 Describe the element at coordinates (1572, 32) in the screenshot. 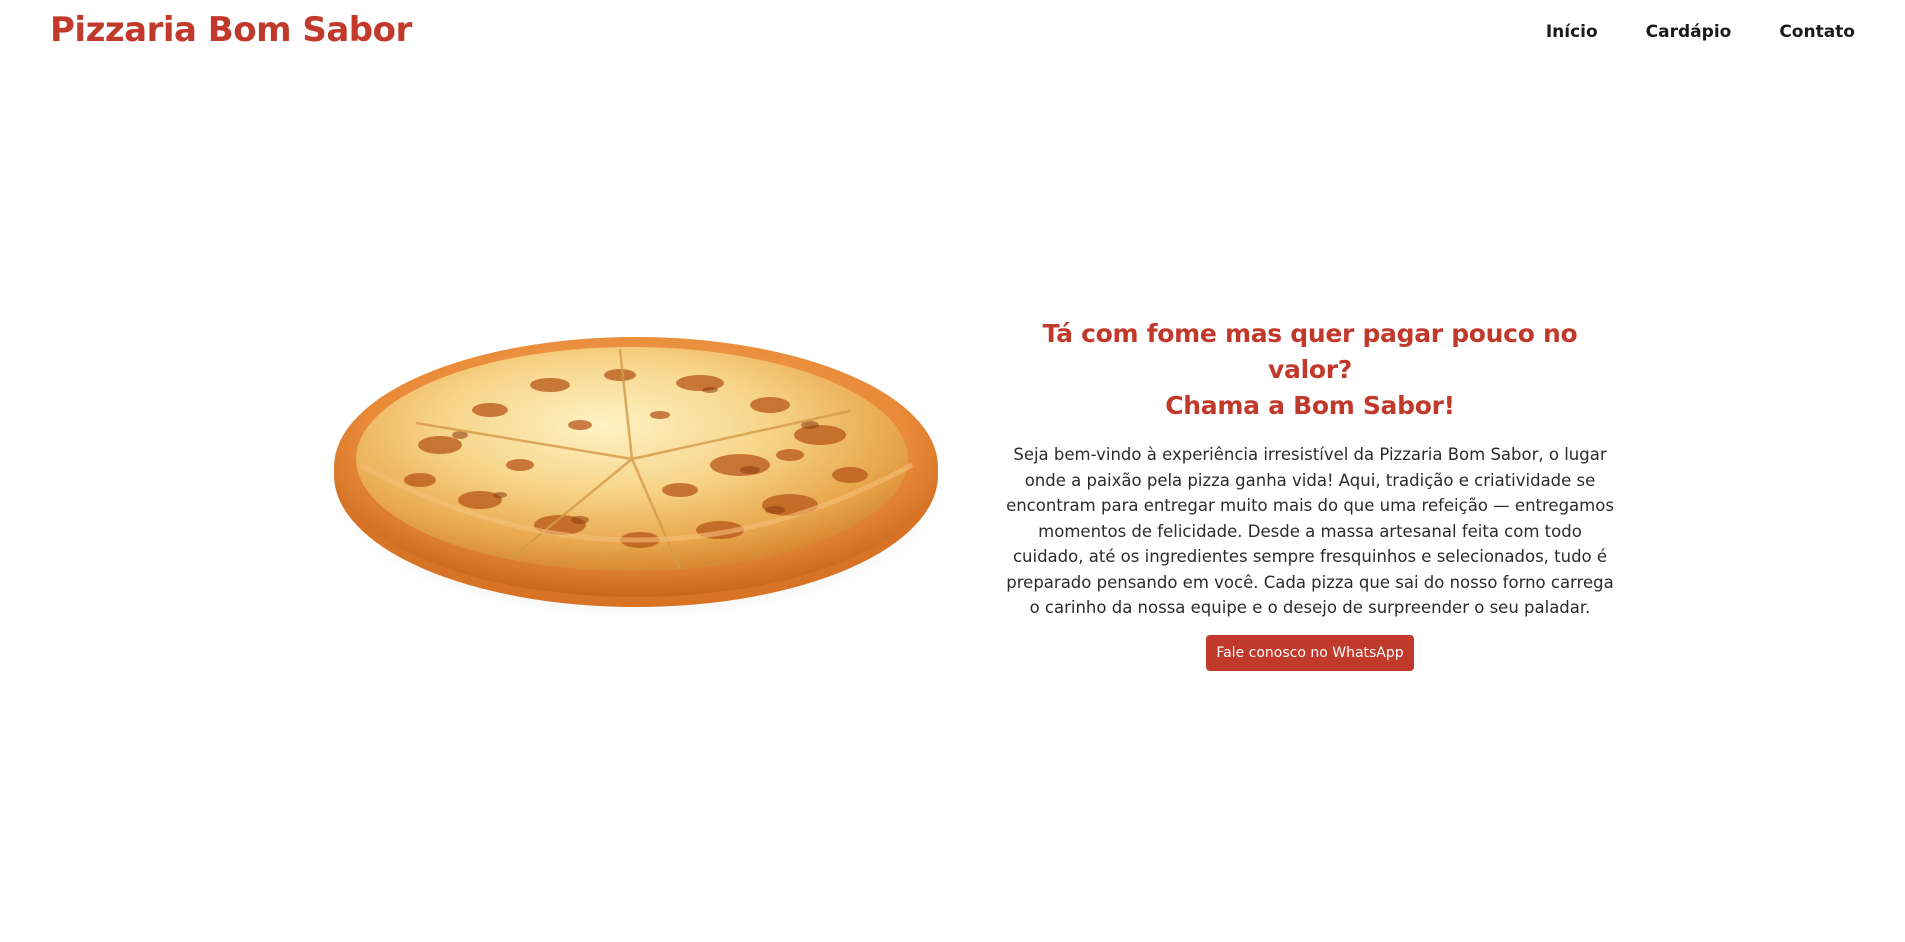

I see `nav-link-inicio: Início` at that location.